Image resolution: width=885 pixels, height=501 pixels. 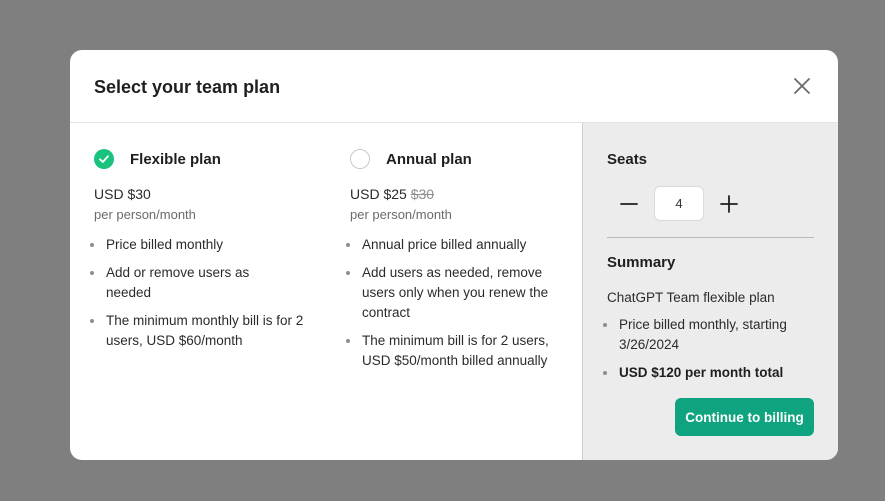 I want to click on seats-title: Seats, so click(x=627, y=159).